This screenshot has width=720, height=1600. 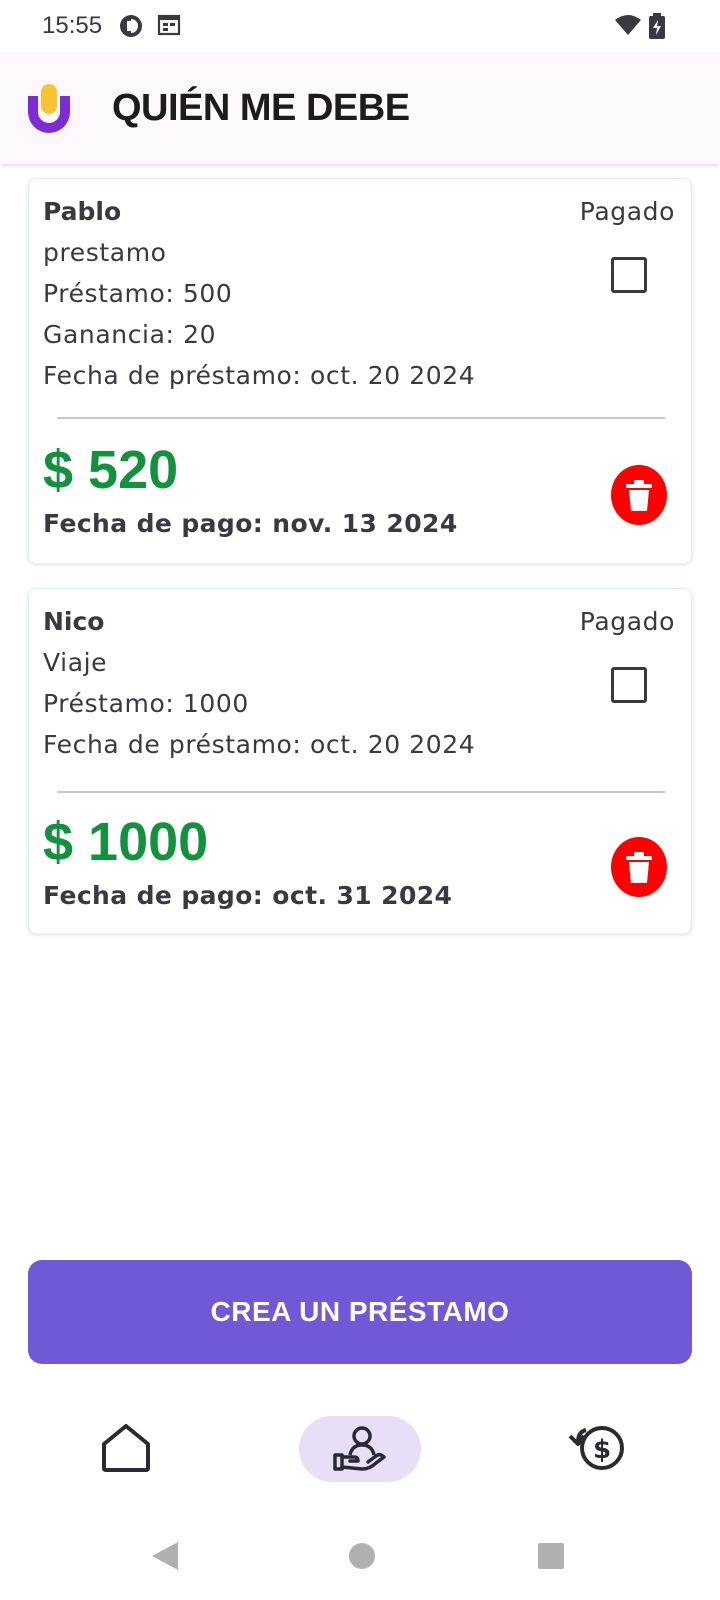 What do you see at coordinates (130, 334) in the screenshot?
I see `loan-profit: Ganancia: 20` at bounding box center [130, 334].